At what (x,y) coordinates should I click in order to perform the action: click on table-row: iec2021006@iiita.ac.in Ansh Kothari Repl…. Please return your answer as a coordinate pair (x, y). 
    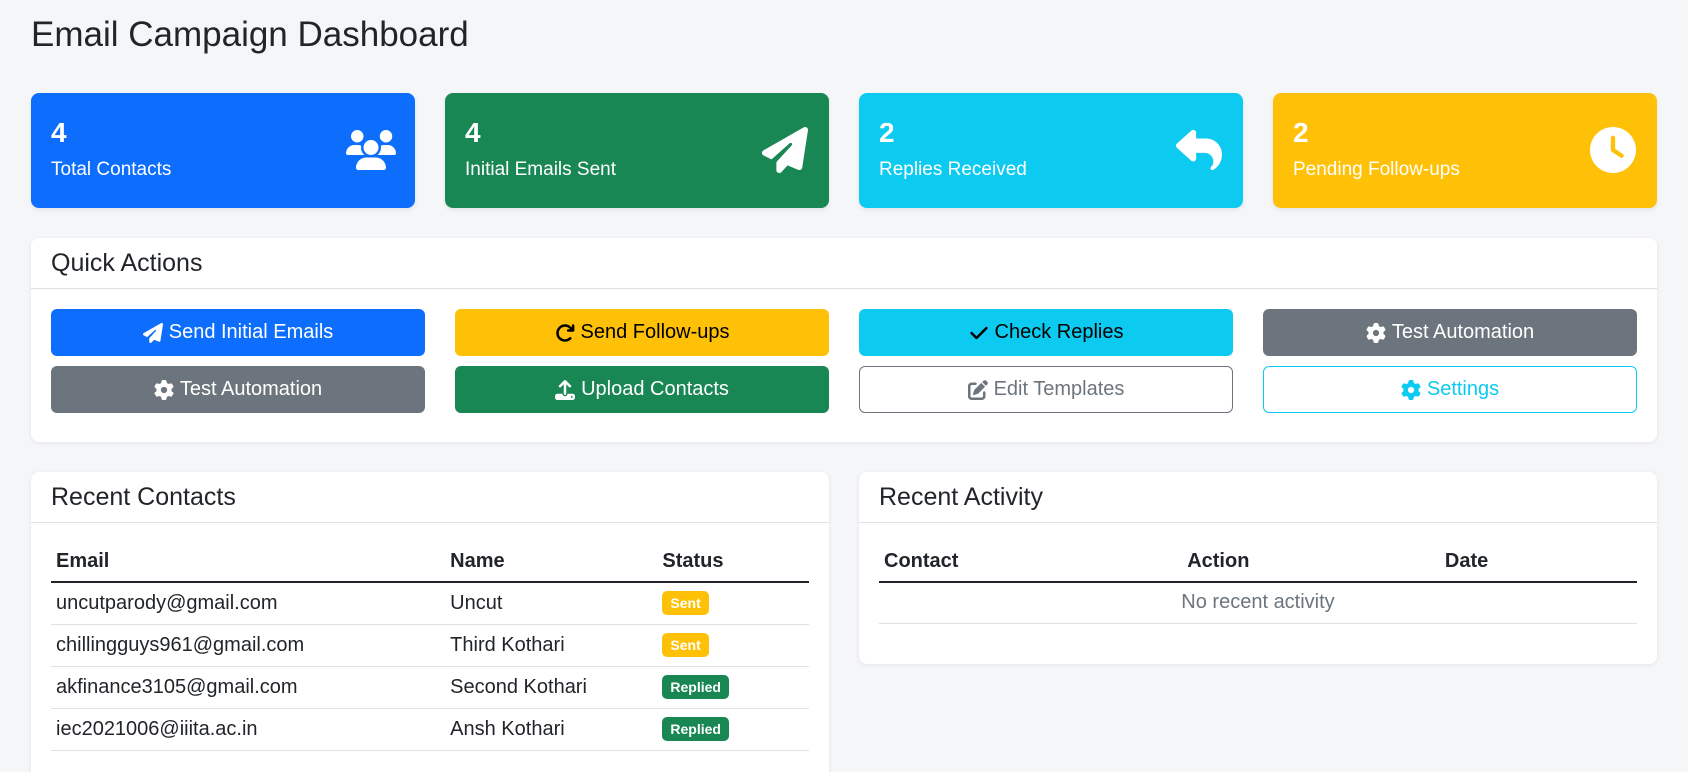
    Looking at the image, I should click on (430, 729).